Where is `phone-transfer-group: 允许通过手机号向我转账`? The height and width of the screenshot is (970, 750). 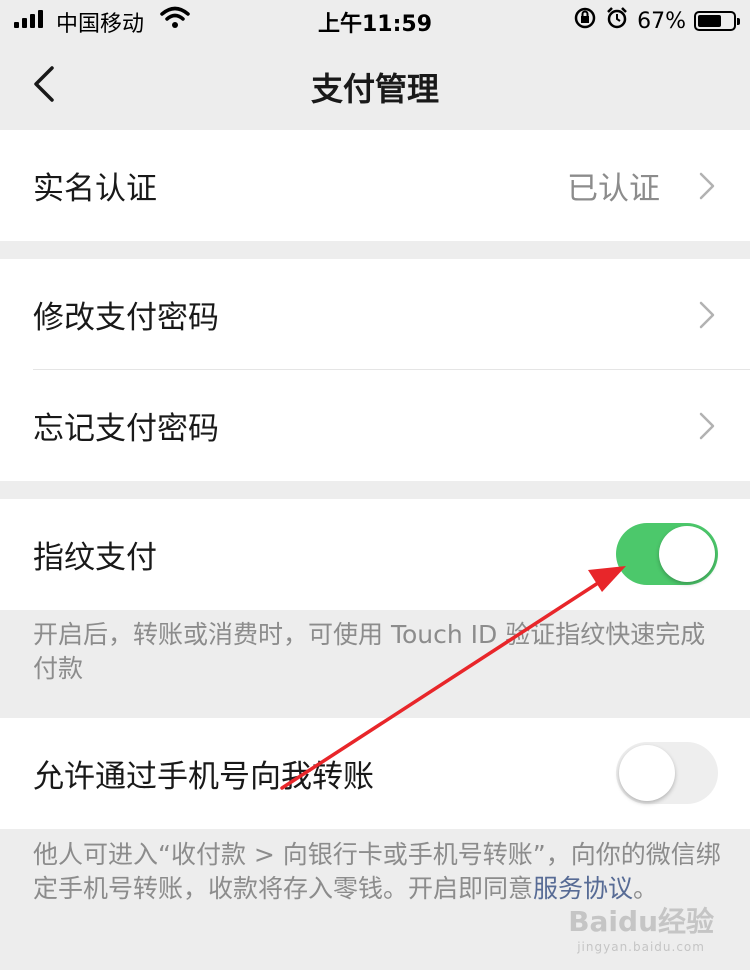 phone-transfer-group: 允许通过手机号向我转账 is located at coordinates (375, 773).